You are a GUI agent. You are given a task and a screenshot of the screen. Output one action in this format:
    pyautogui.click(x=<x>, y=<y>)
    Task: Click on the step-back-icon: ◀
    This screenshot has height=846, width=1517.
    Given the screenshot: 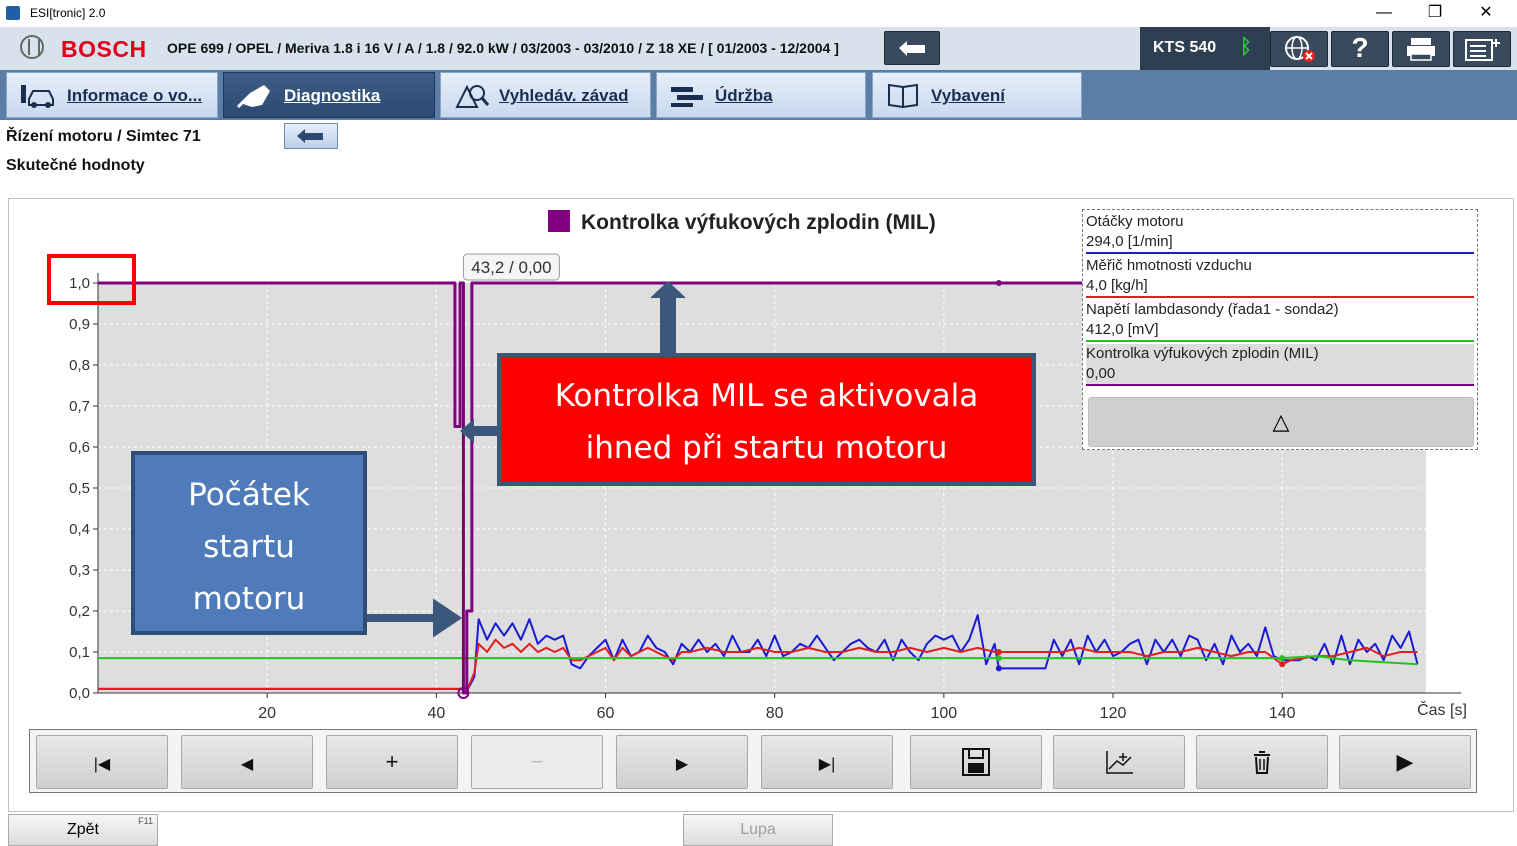 What is the action you would take?
    pyautogui.click(x=247, y=764)
    